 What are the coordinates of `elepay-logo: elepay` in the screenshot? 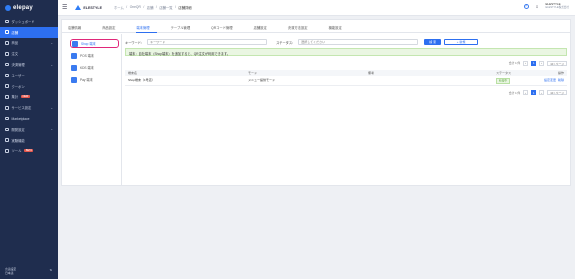 It's located at (29, 8).